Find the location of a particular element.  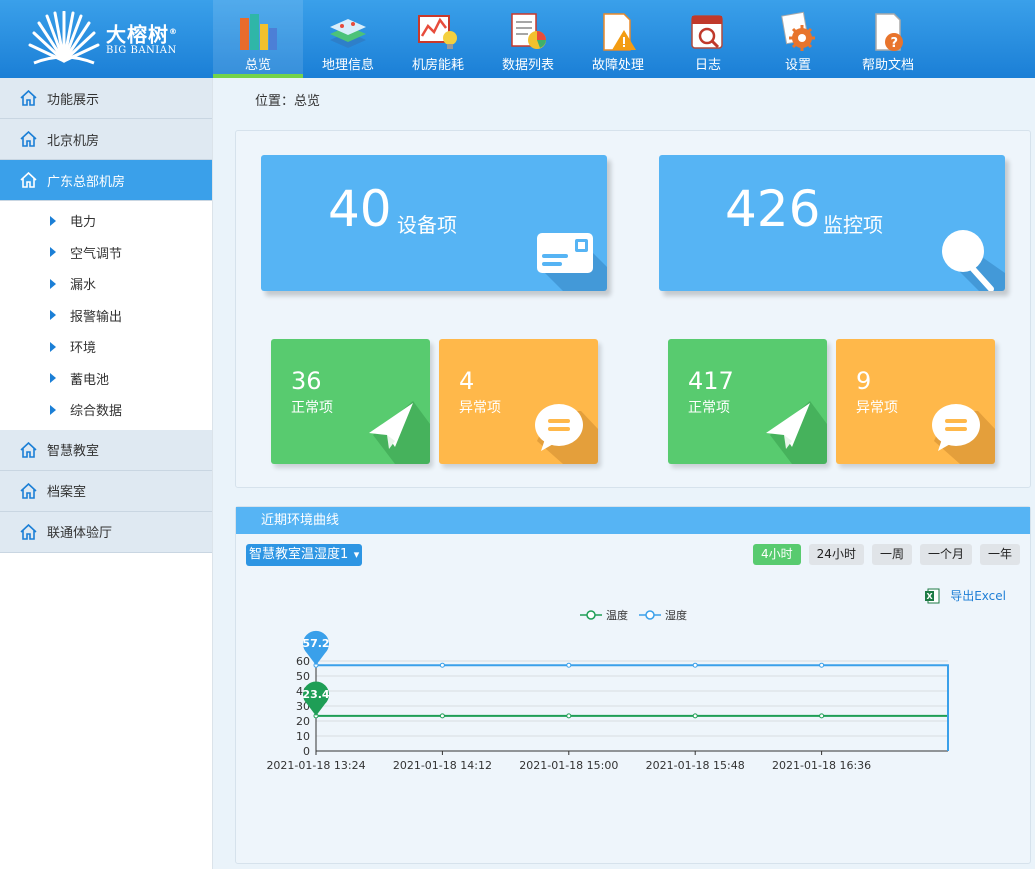

nav-energy: 机房能耗 is located at coordinates (438, 39).